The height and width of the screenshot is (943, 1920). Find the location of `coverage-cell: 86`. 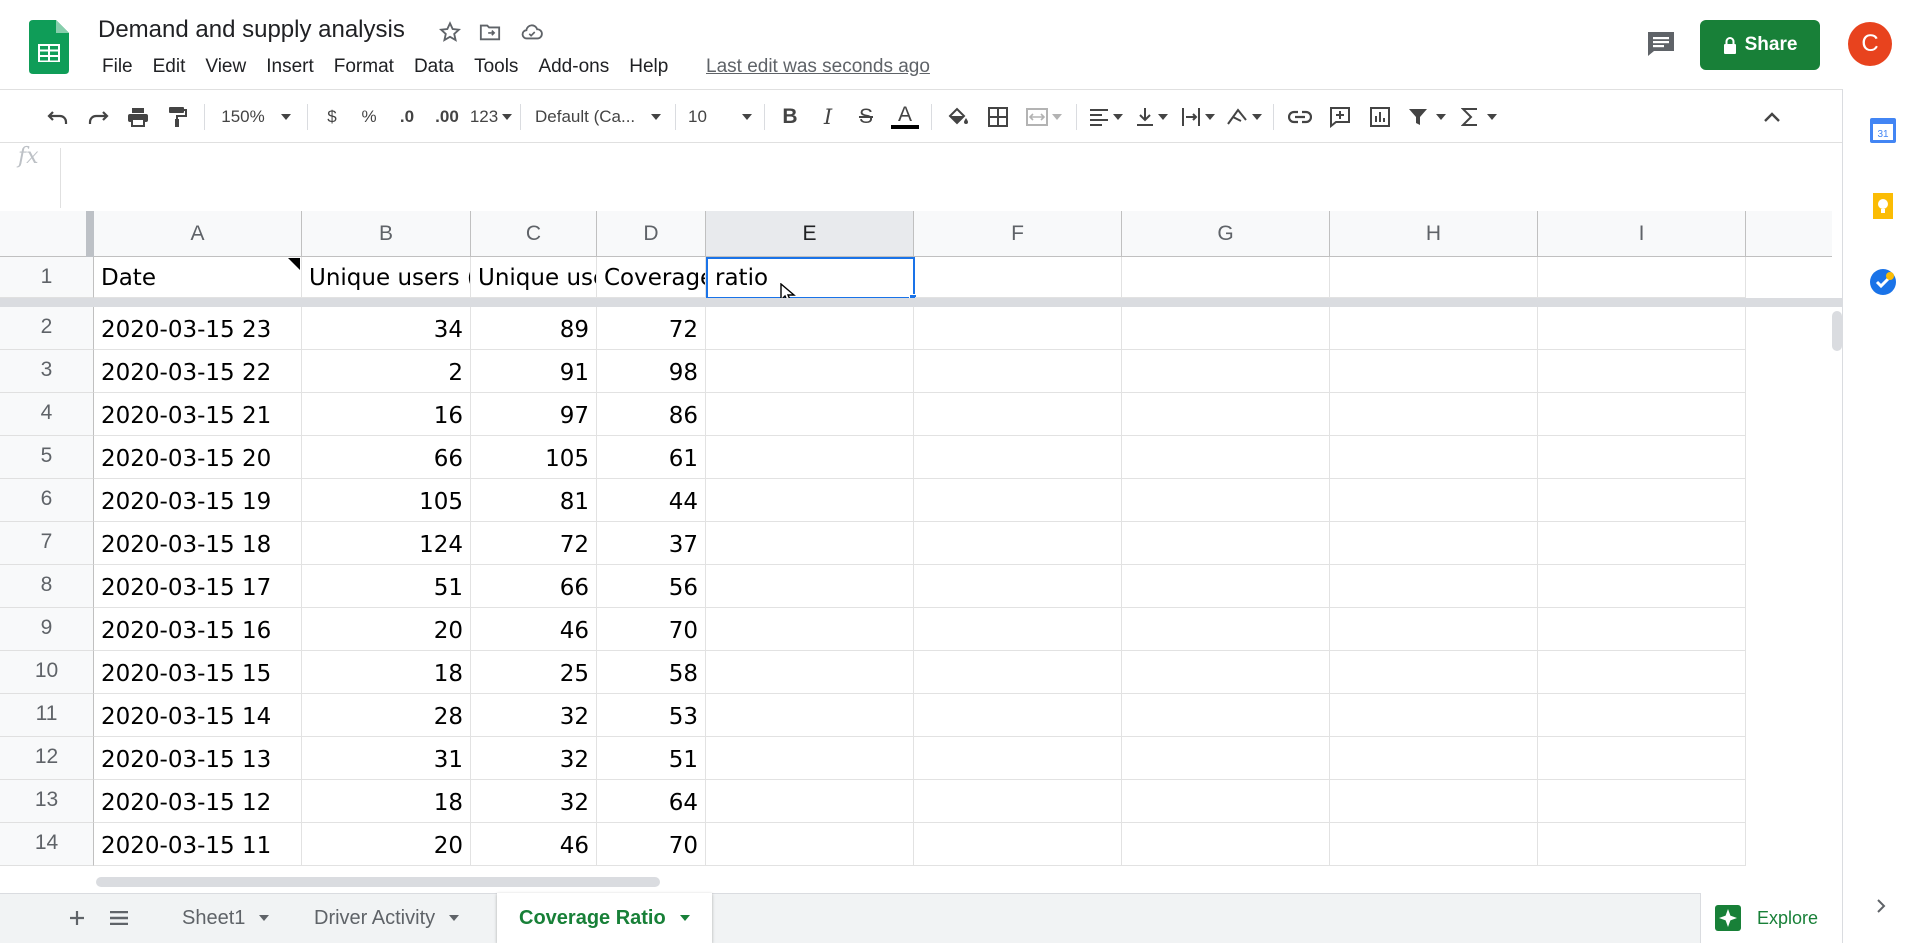

coverage-cell: 86 is located at coordinates (651, 414).